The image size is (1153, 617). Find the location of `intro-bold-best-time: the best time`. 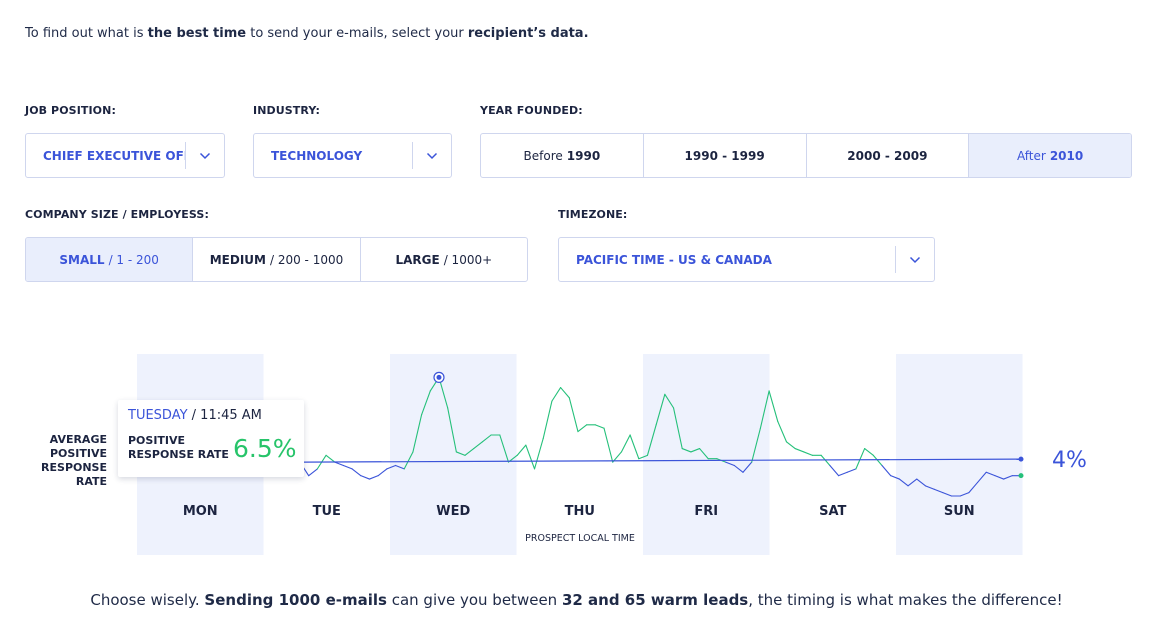

intro-bold-best-time: the best time is located at coordinates (197, 33).